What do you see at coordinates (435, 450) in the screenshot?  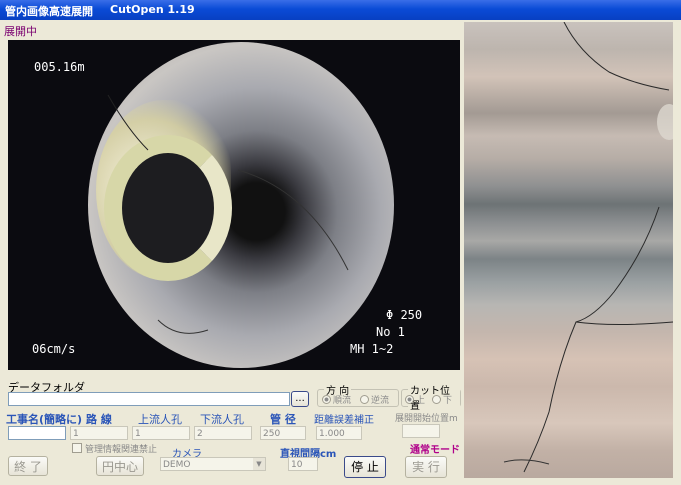 I see `mode-label: 通常モード` at bounding box center [435, 450].